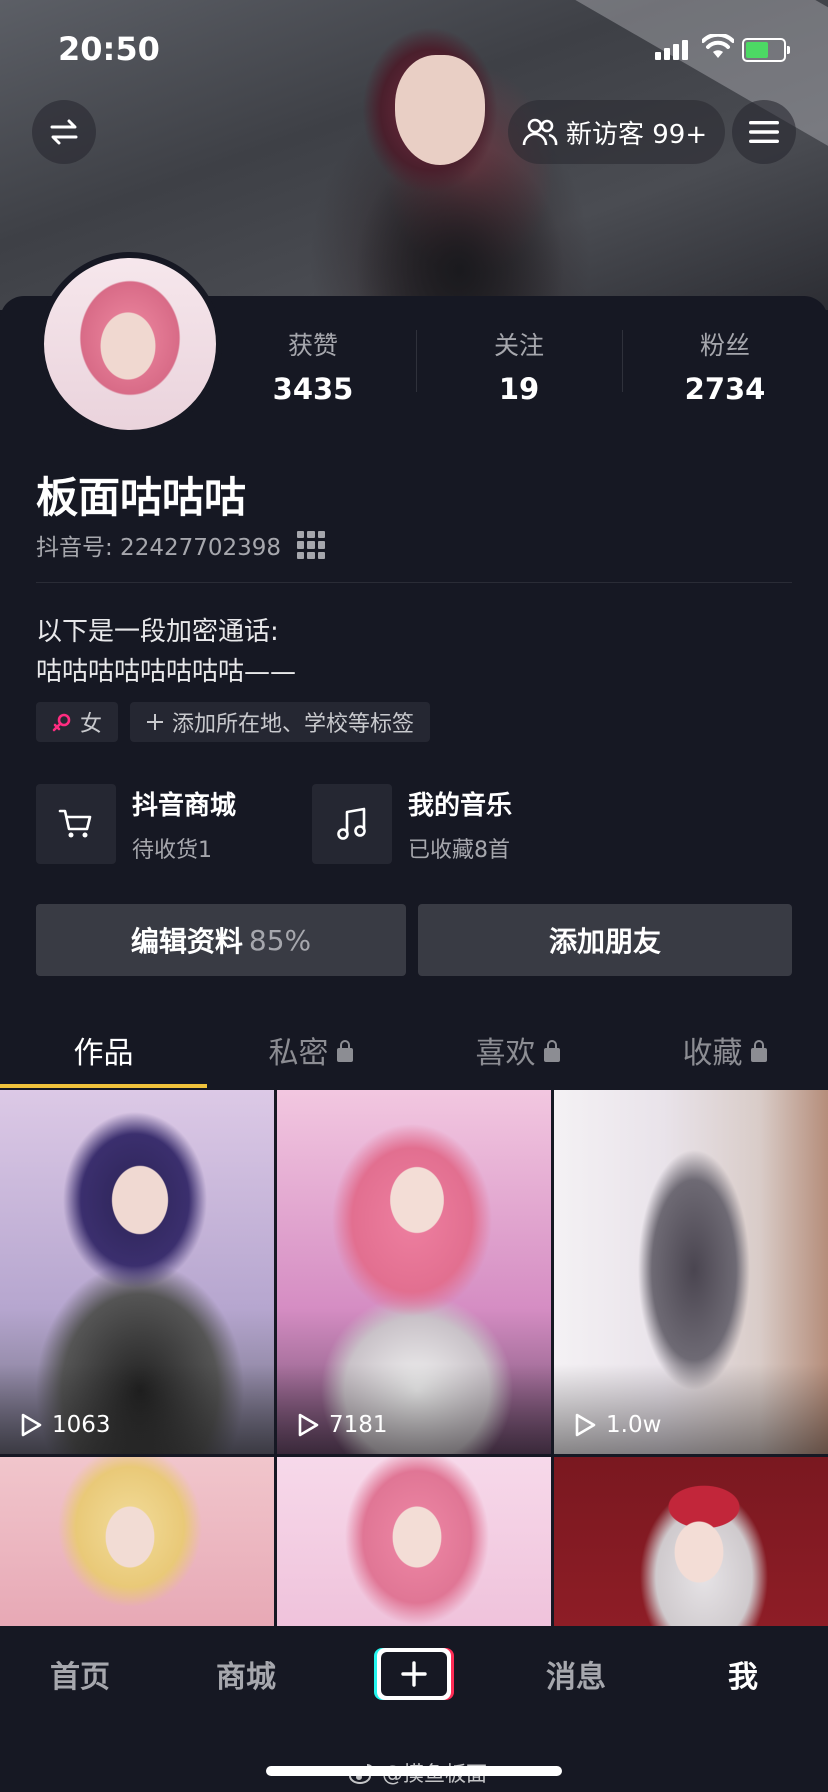 This screenshot has height=1792, width=828. Describe the element at coordinates (637, 134) in the screenshot. I see `new-visitors-label: 新访客 99+` at that location.